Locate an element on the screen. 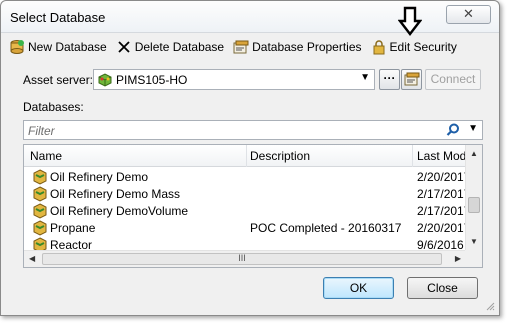  new-database-button: New Database is located at coordinates (58, 47).